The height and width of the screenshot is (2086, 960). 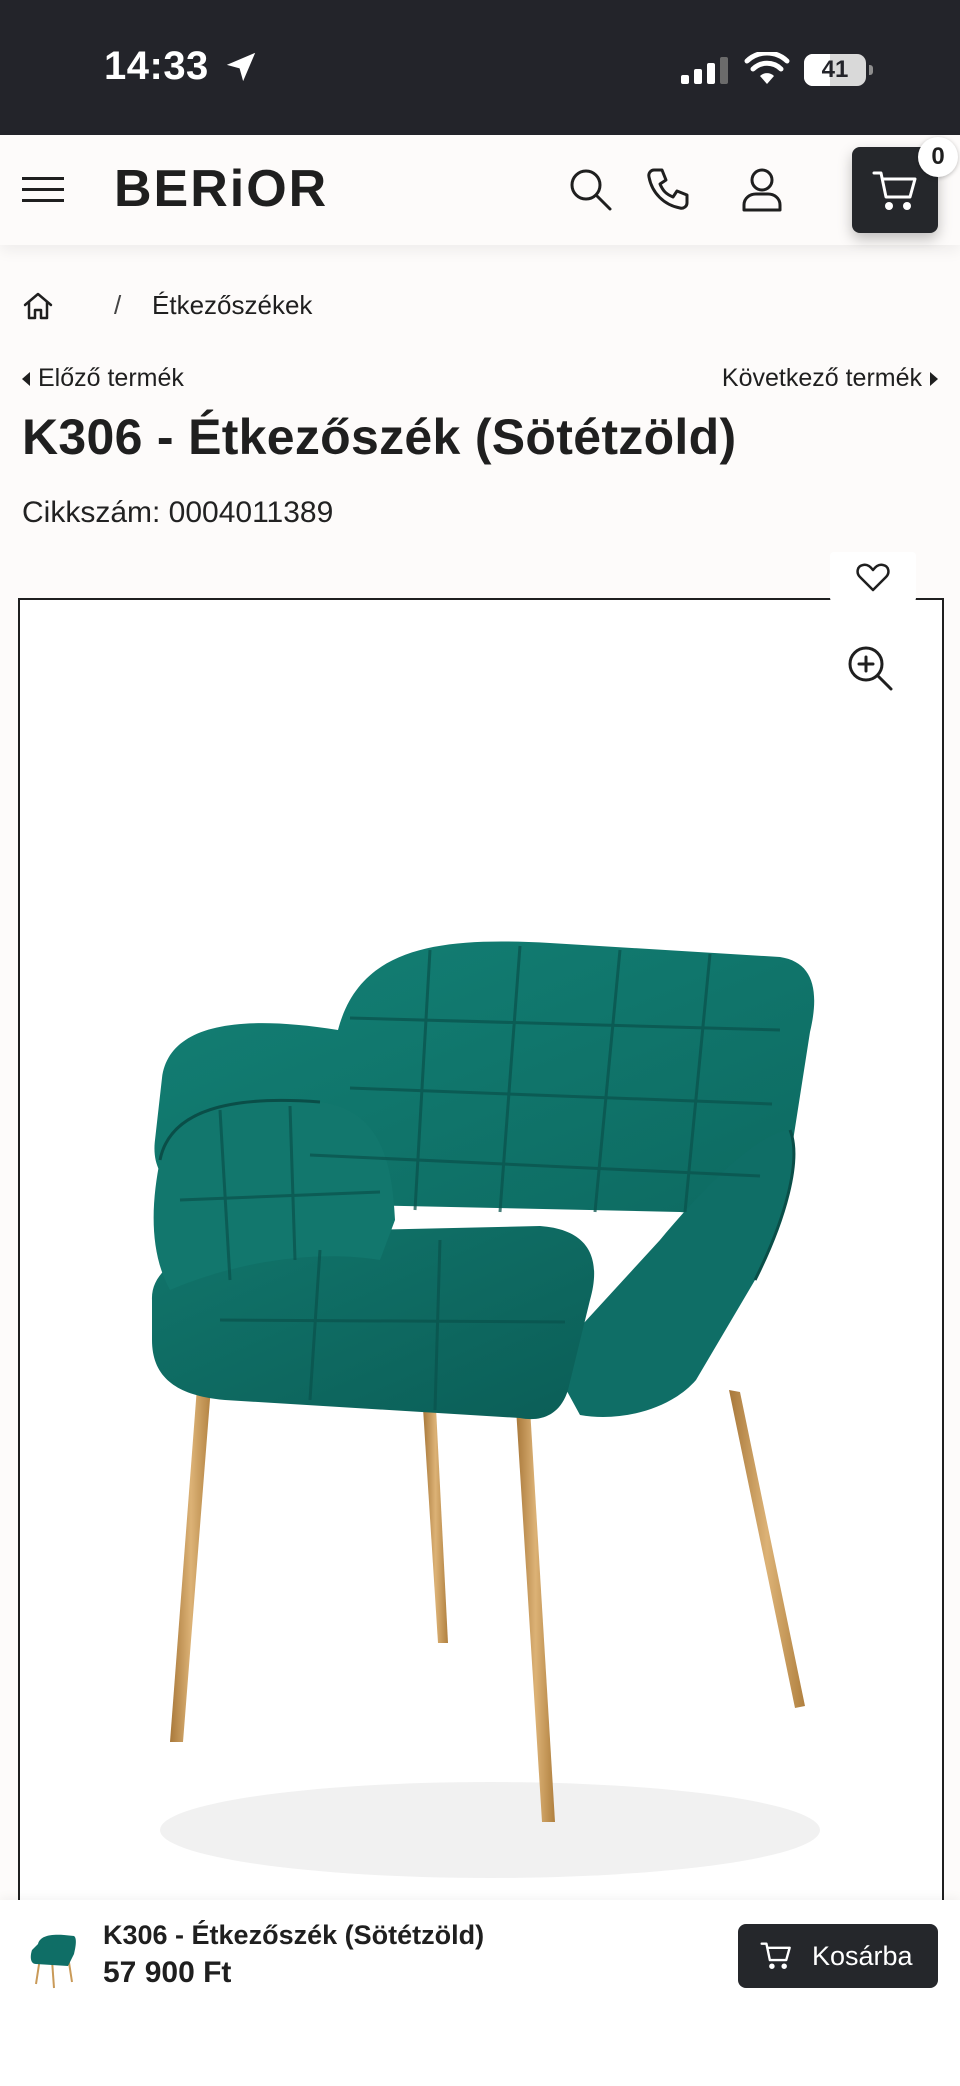 What do you see at coordinates (53, 1961) in the screenshot?
I see `product-thumbnail` at bounding box center [53, 1961].